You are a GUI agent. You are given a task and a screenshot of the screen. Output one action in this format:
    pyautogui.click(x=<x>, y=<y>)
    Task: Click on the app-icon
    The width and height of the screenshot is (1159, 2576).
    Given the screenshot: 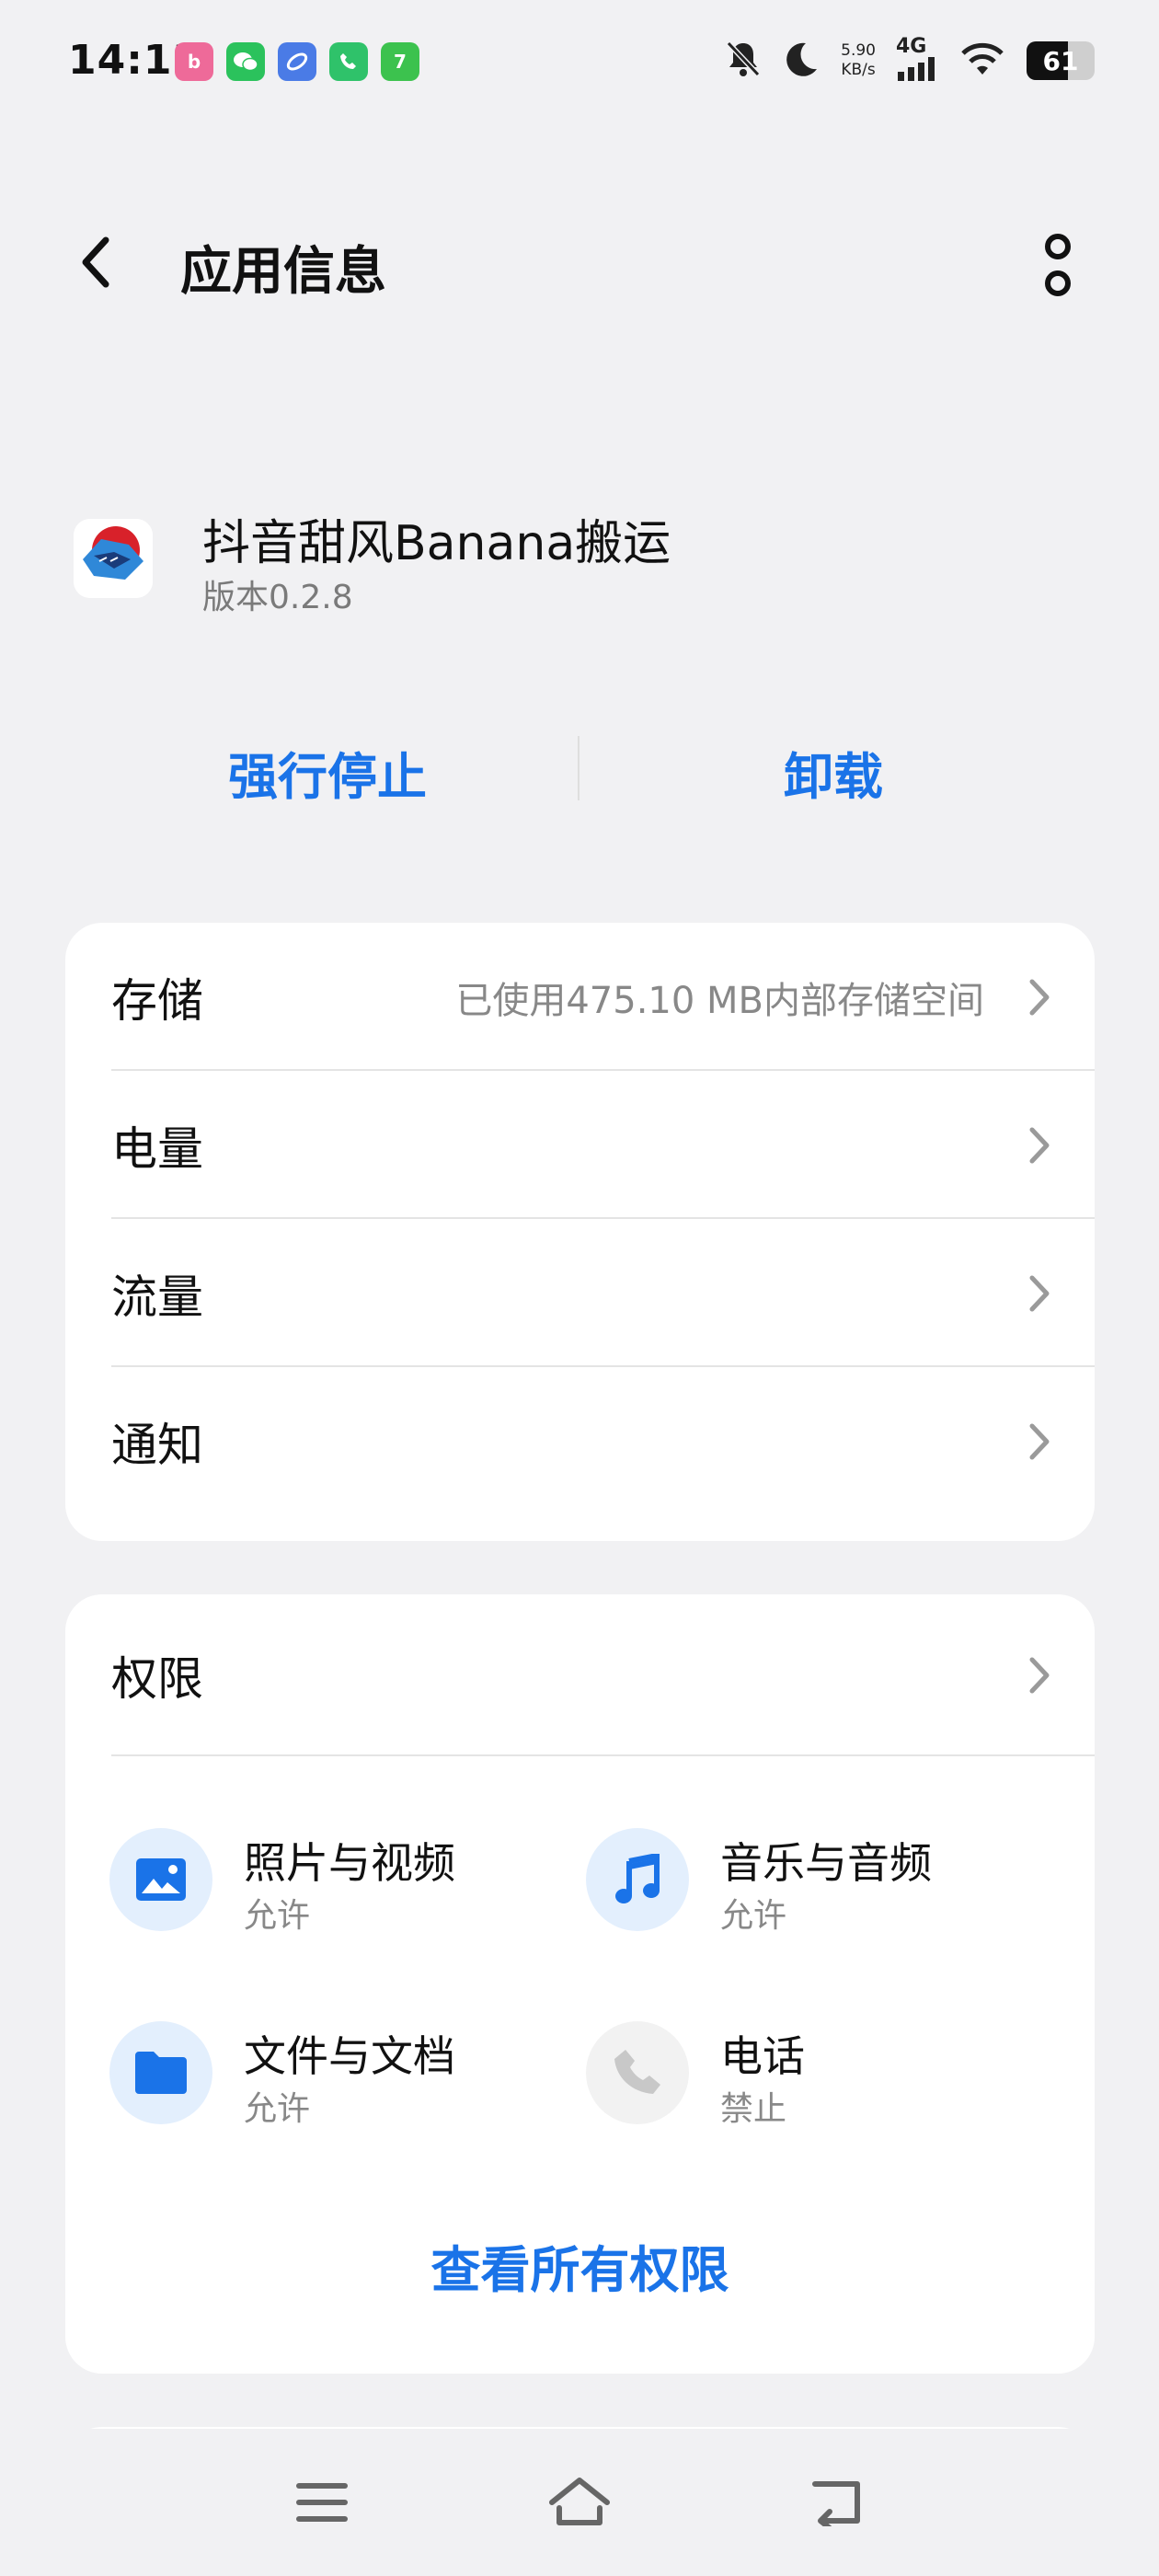 What is the action you would take?
    pyautogui.click(x=113, y=558)
    